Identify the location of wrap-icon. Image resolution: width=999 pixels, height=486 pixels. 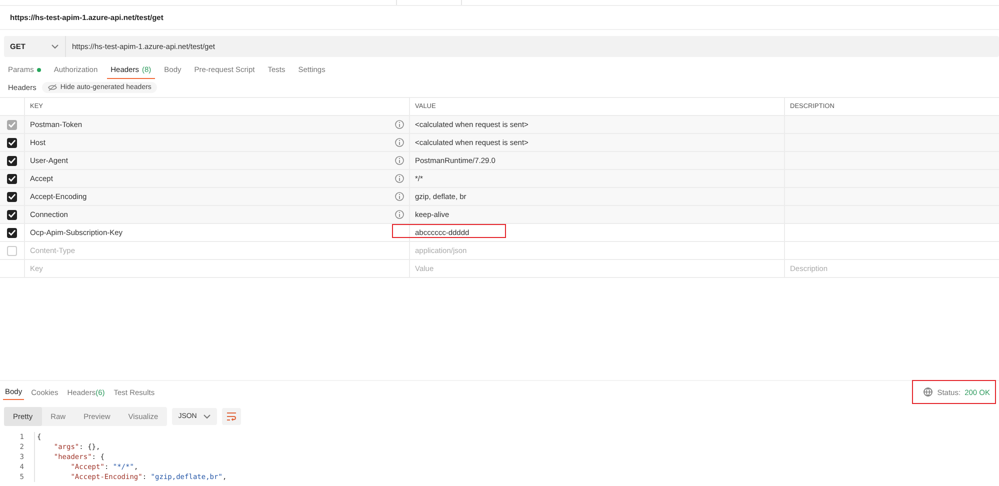
(231, 416).